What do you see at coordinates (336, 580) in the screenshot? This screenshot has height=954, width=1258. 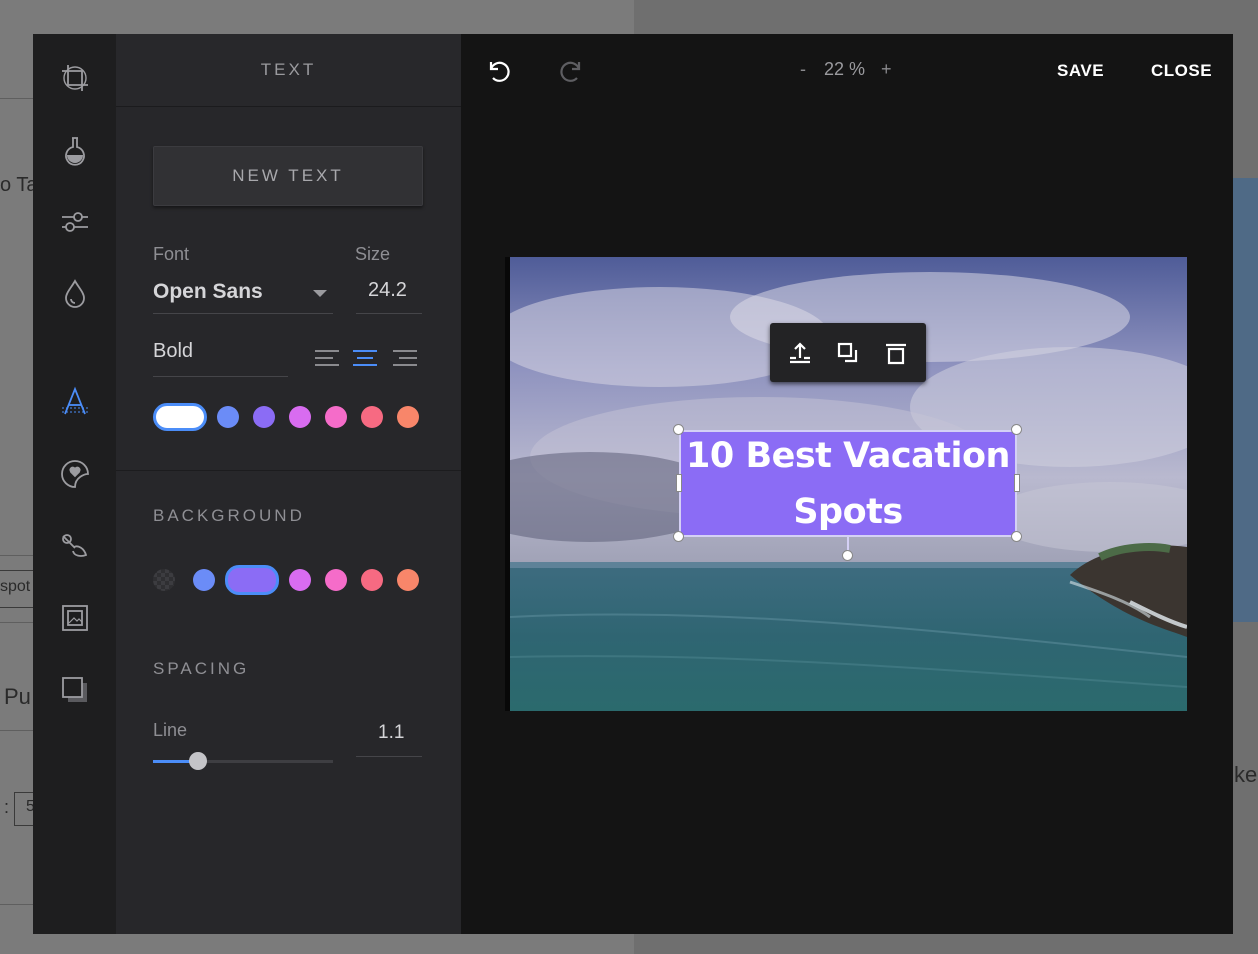 I see `bg-color-pink` at bounding box center [336, 580].